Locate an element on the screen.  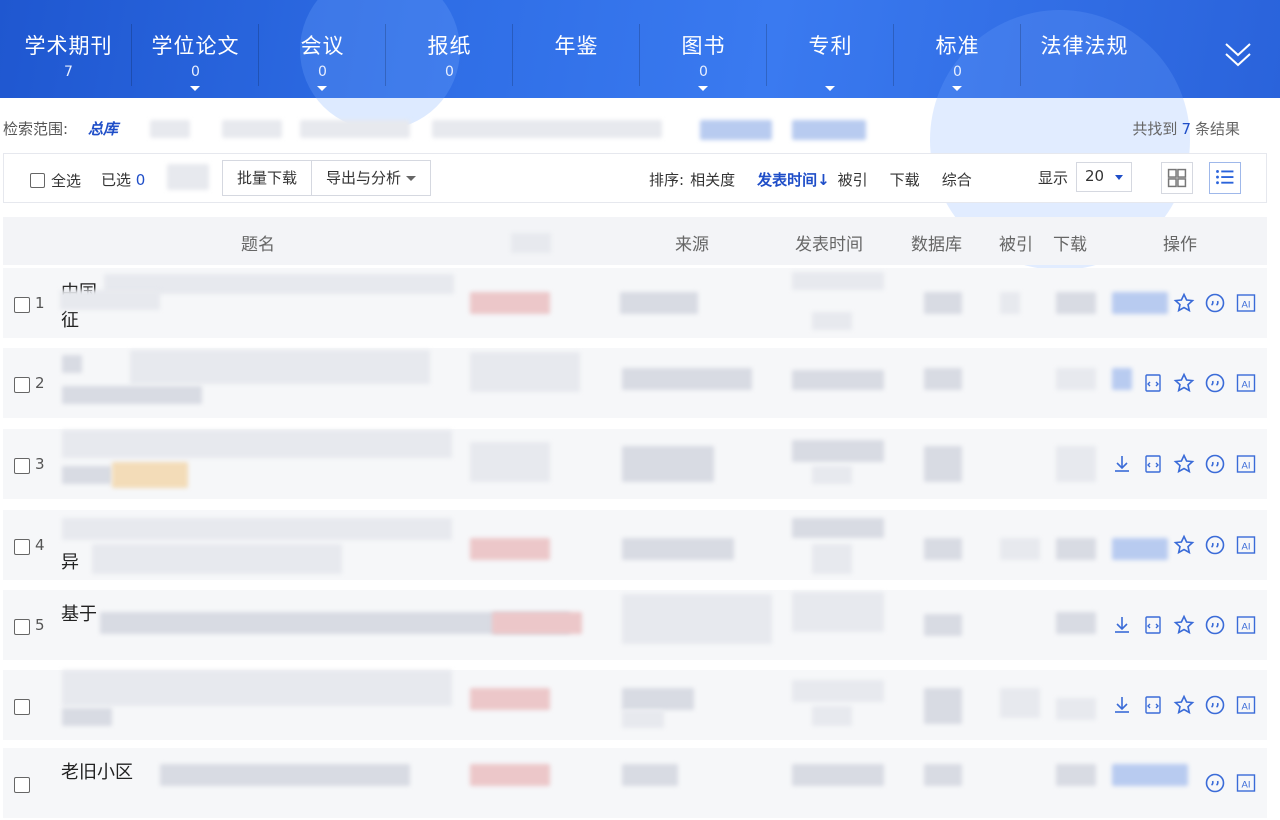
category-label: 年鉴 is located at coordinates (576, 46).